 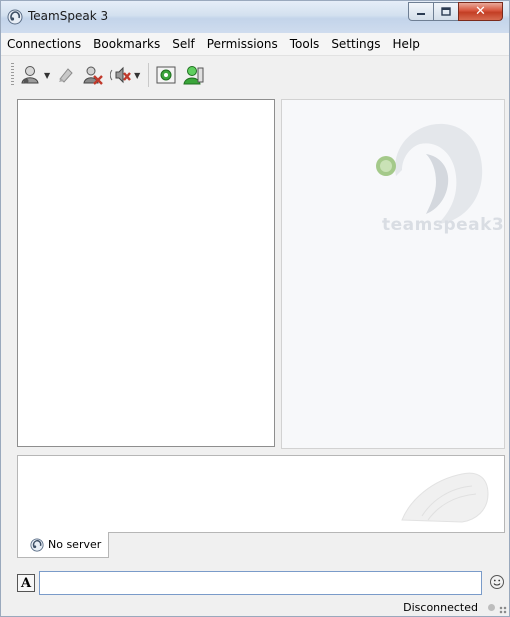 I want to click on away-icon, so click(x=93, y=75).